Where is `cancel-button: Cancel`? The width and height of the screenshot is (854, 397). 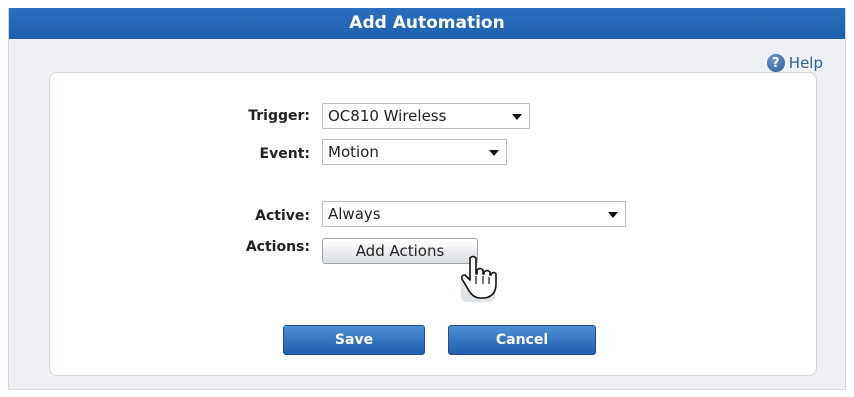
cancel-button: Cancel is located at coordinates (522, 340).